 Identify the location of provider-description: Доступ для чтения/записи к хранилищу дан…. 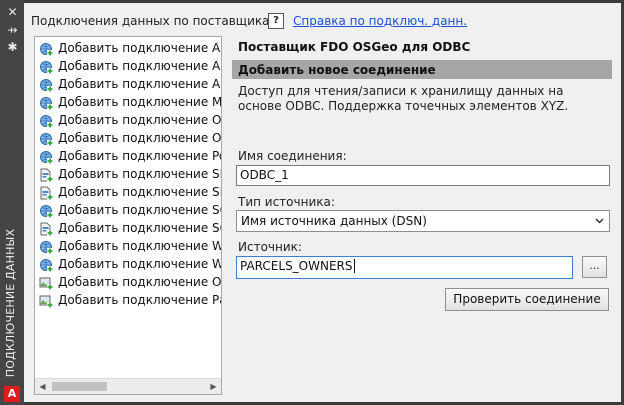
(403, 98).